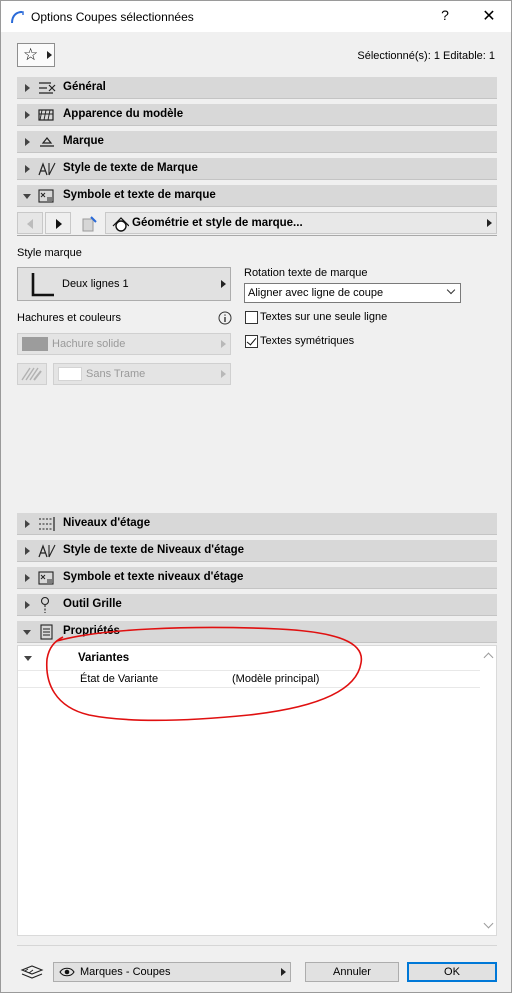 The image size is (512, 993). What do you see at coordinates (139, 195) in the screenshot?
I see `panel-label: Symbole et texte de marque` at bounding box center [139, 195].